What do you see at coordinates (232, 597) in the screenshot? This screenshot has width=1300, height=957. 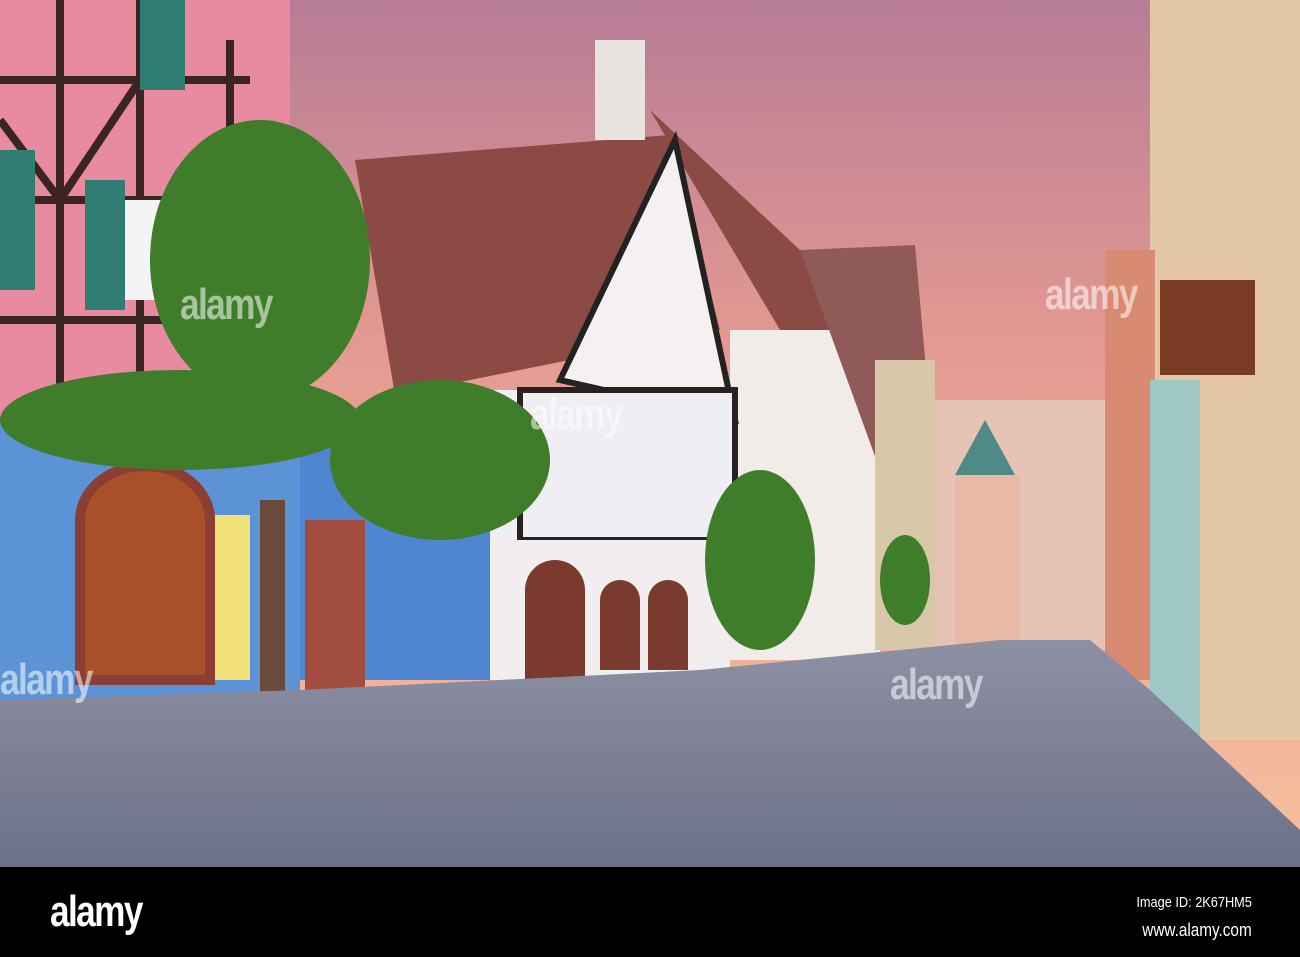 I see `yellow-panel` at bounding box center [232, 597].